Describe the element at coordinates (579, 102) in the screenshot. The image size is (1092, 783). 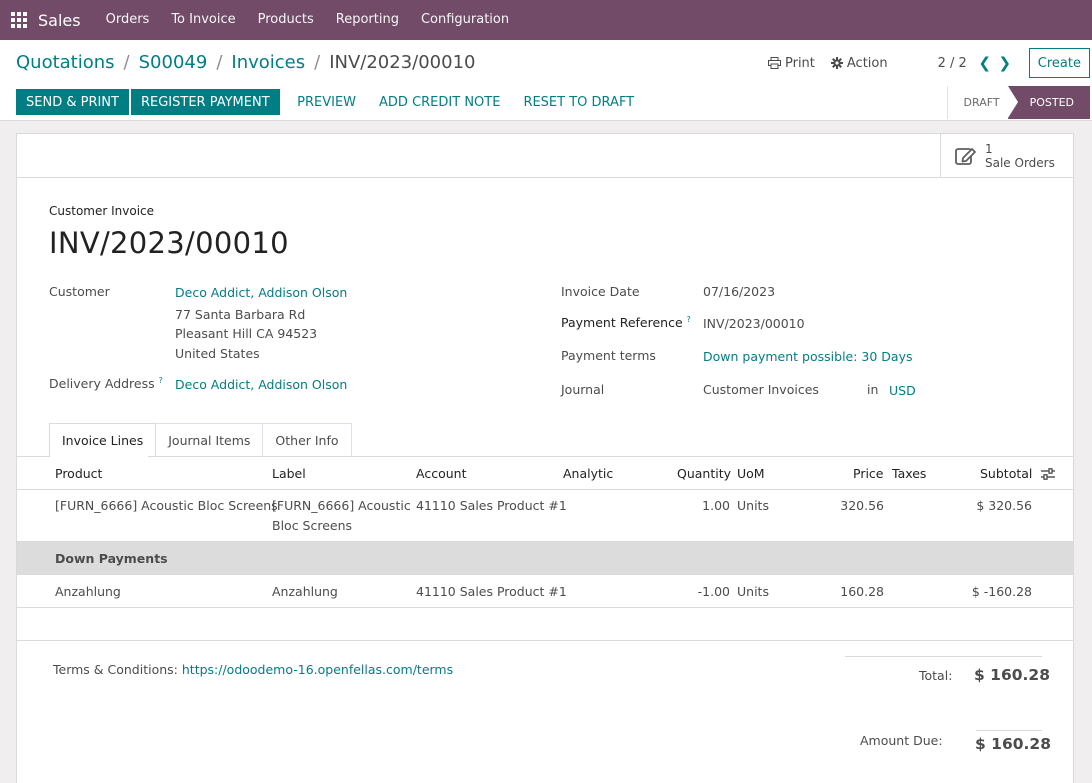
I see `reset-to-draft-button: RESET TO DRAFT` at that location.